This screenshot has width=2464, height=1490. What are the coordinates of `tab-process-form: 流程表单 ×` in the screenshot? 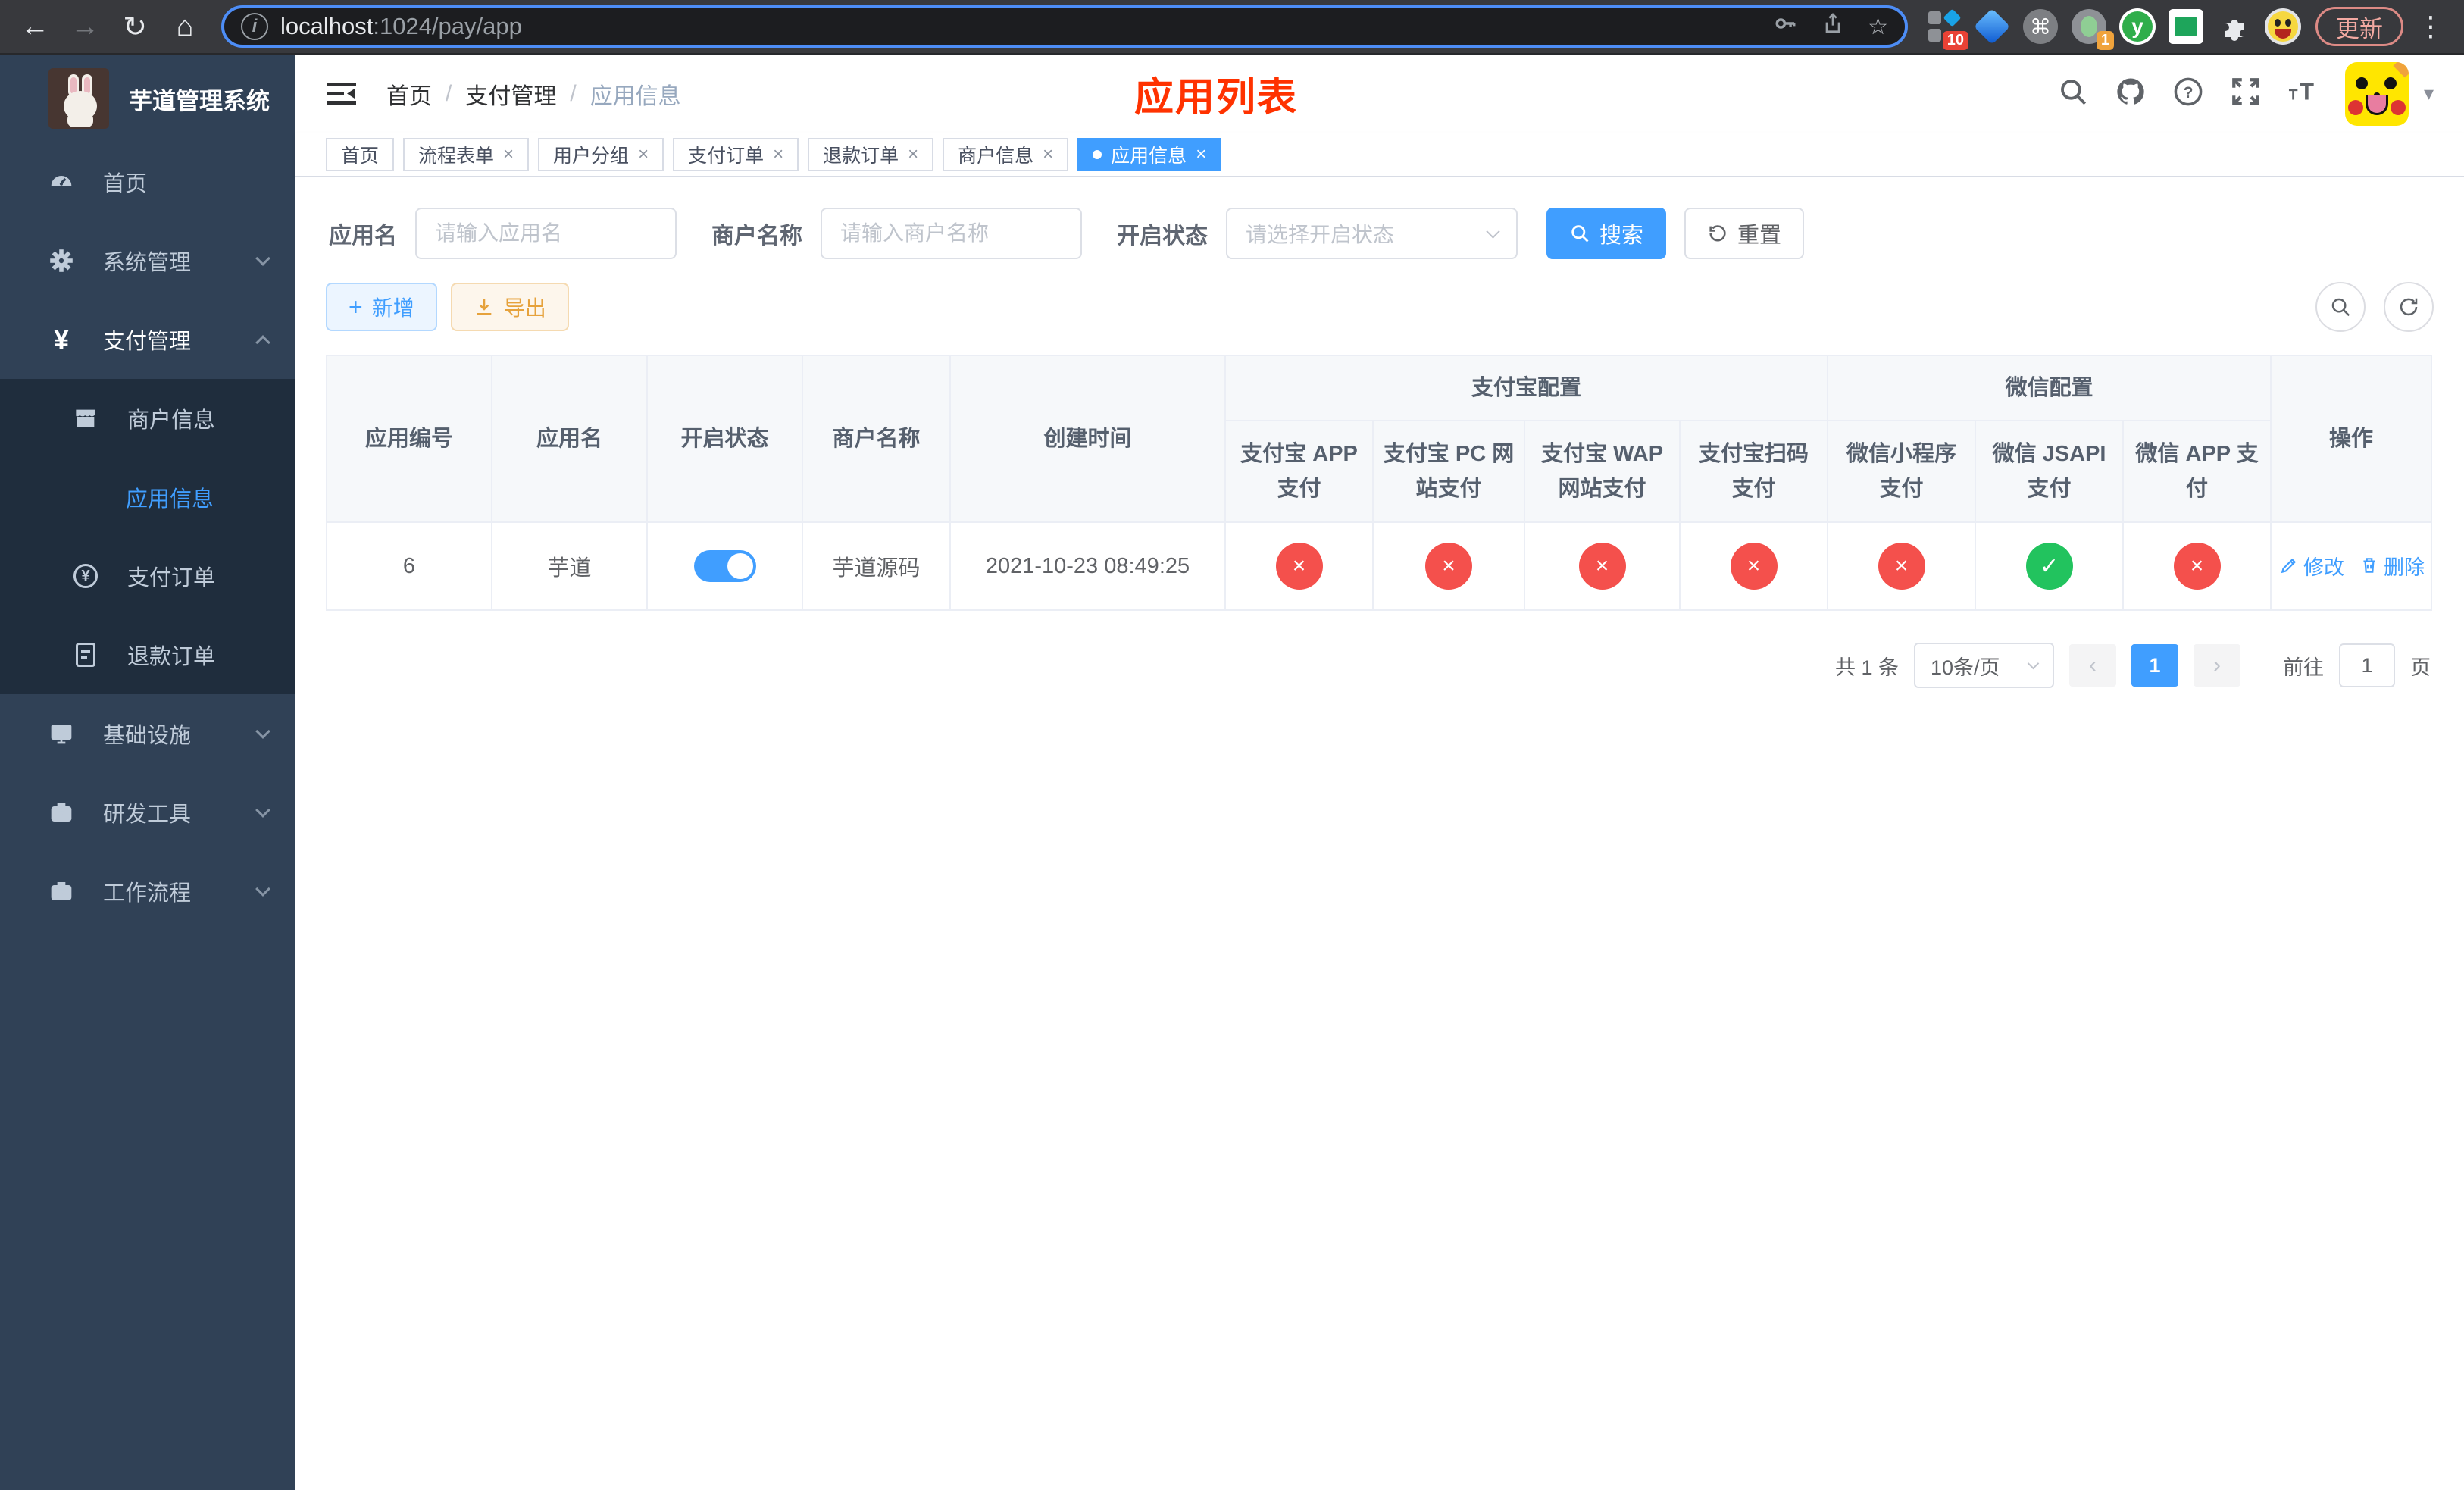 It's located at (466, 154).